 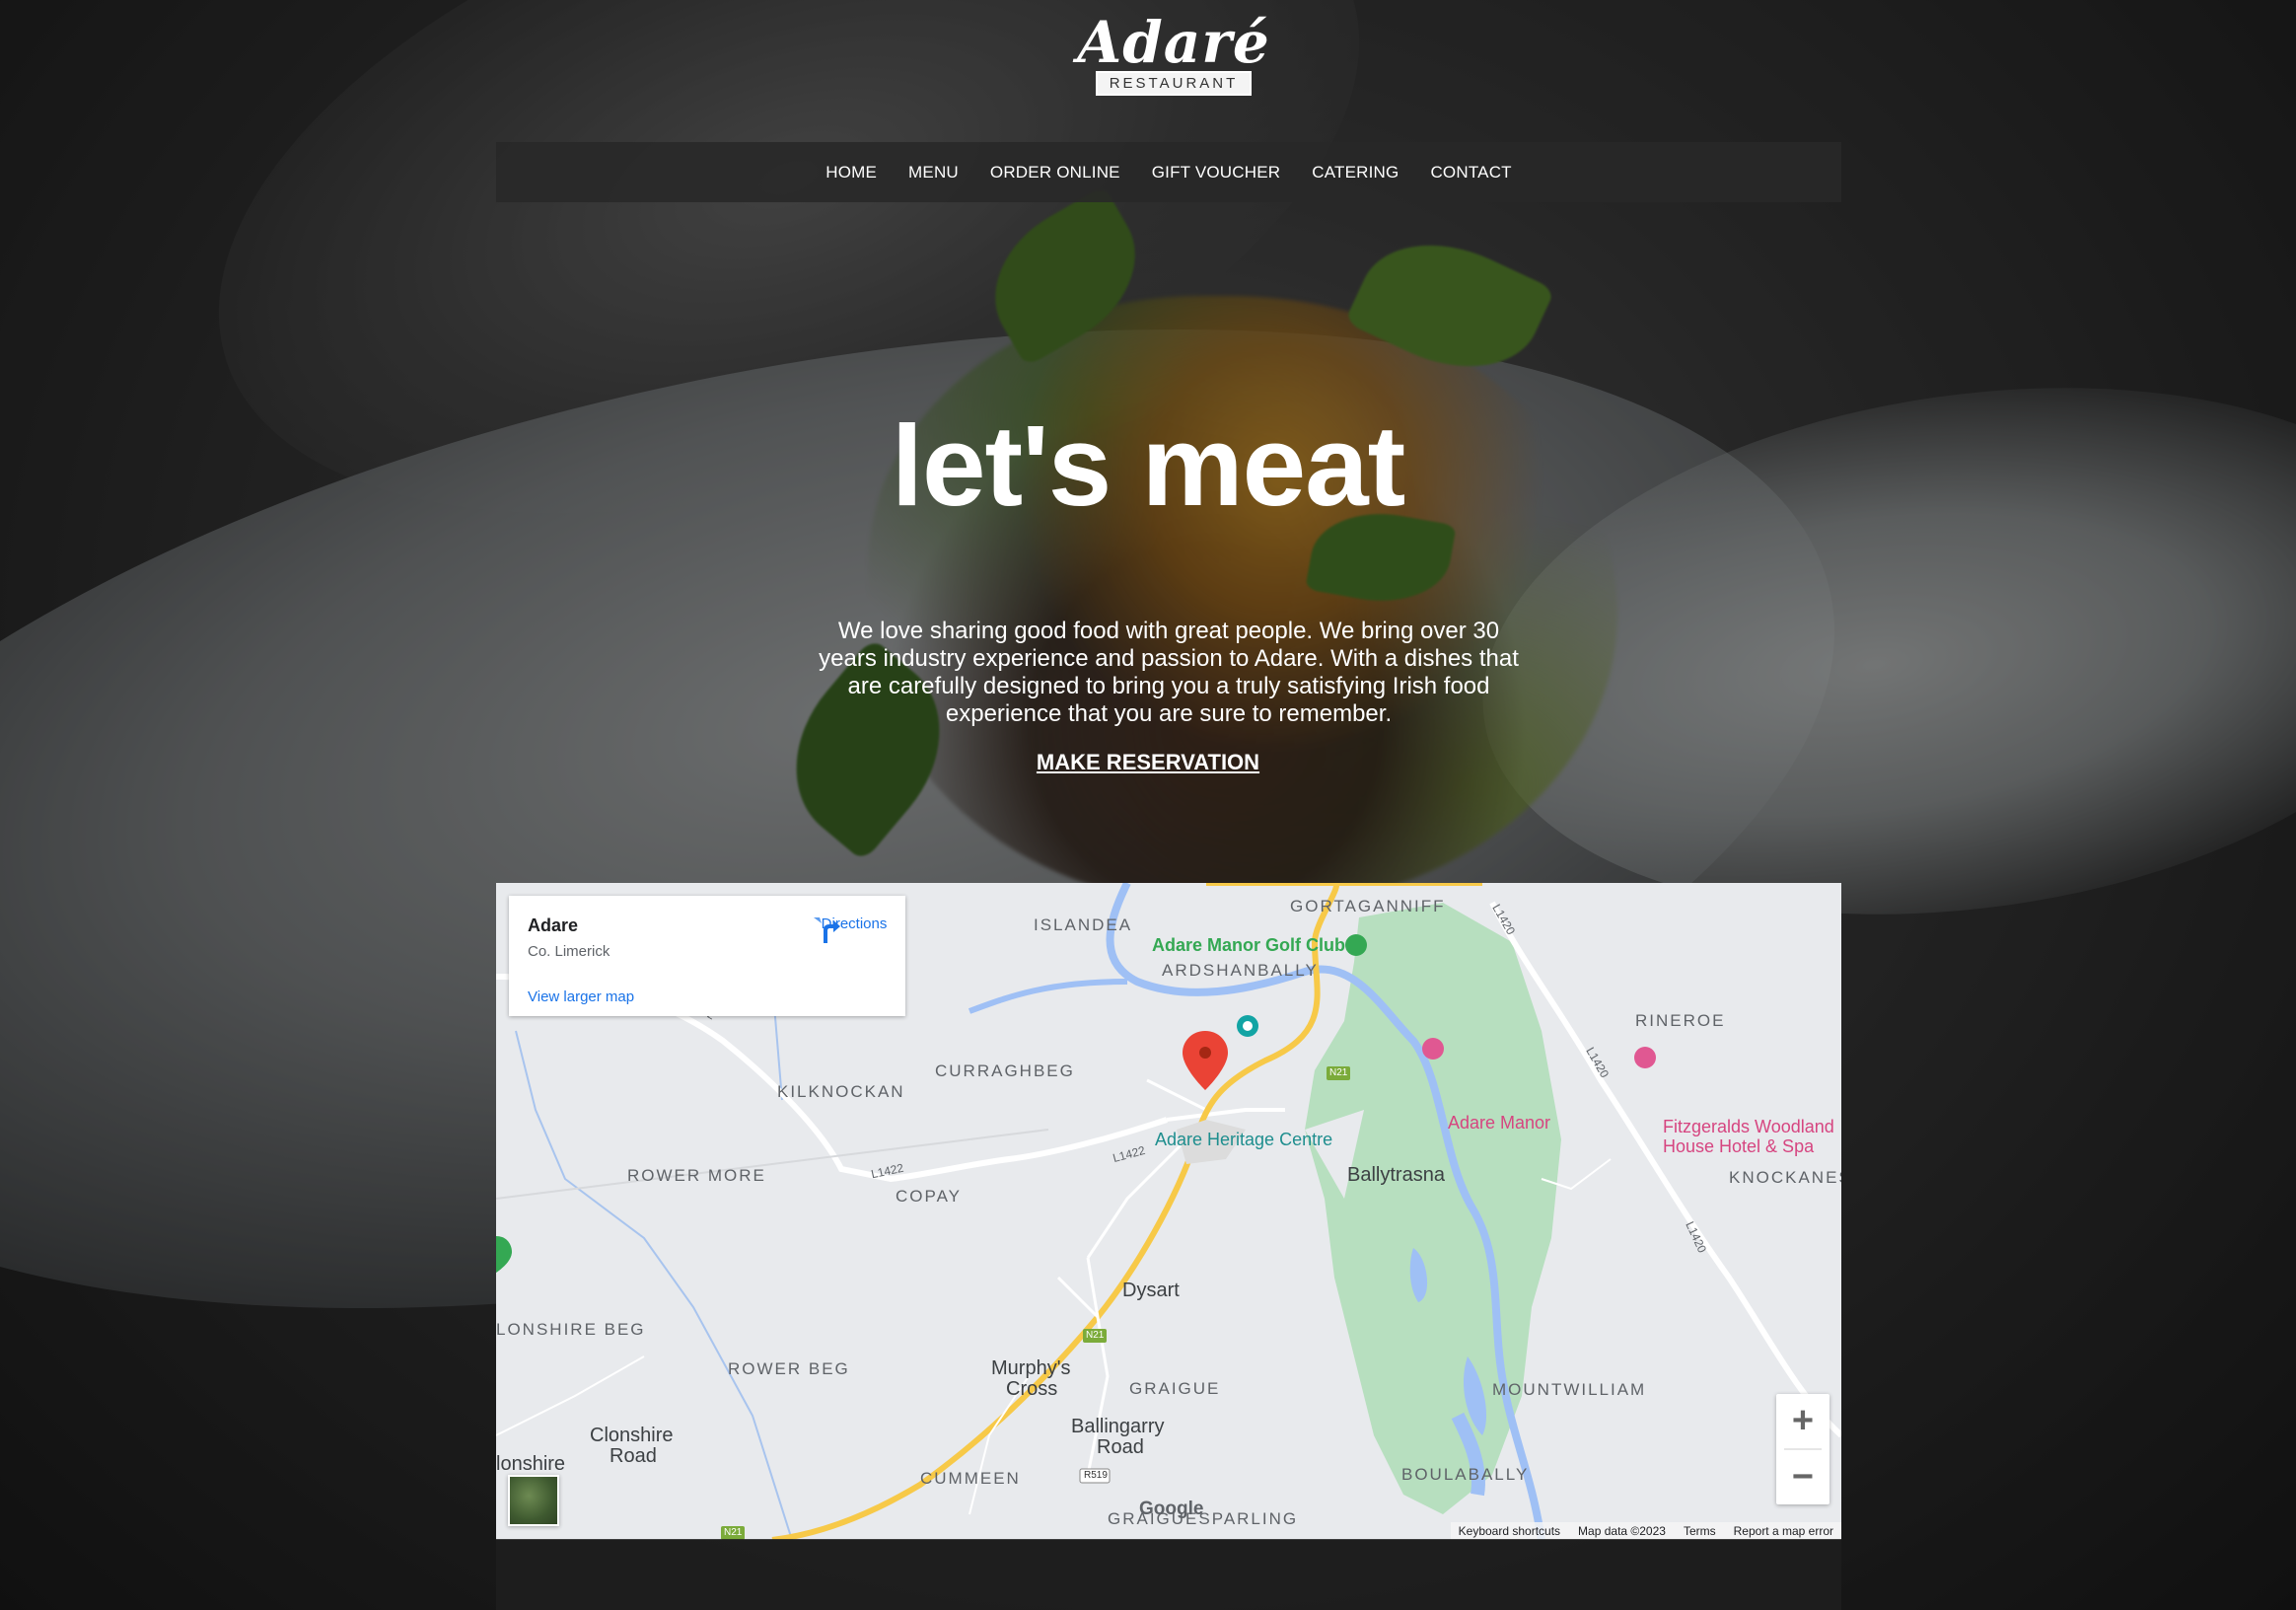 What do you see at coordinates (1083, 925) in the screenshot?
I see `map-label-islandea: ISLANDEA` at bounding box center [1083, 925].